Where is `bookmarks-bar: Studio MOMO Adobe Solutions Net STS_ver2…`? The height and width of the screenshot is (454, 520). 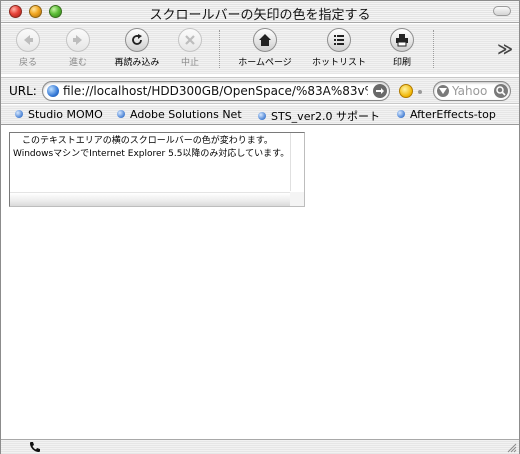 bookmarks-bar: Studio MOMO Adobe Solutions Net STS_ver2… is located at coordinates (260, 115).